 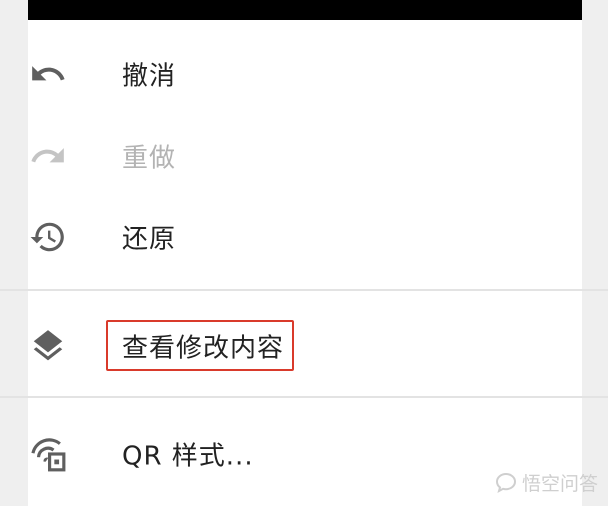 I want to click on watermark: 悟空问答, so click(x=546, y=482).